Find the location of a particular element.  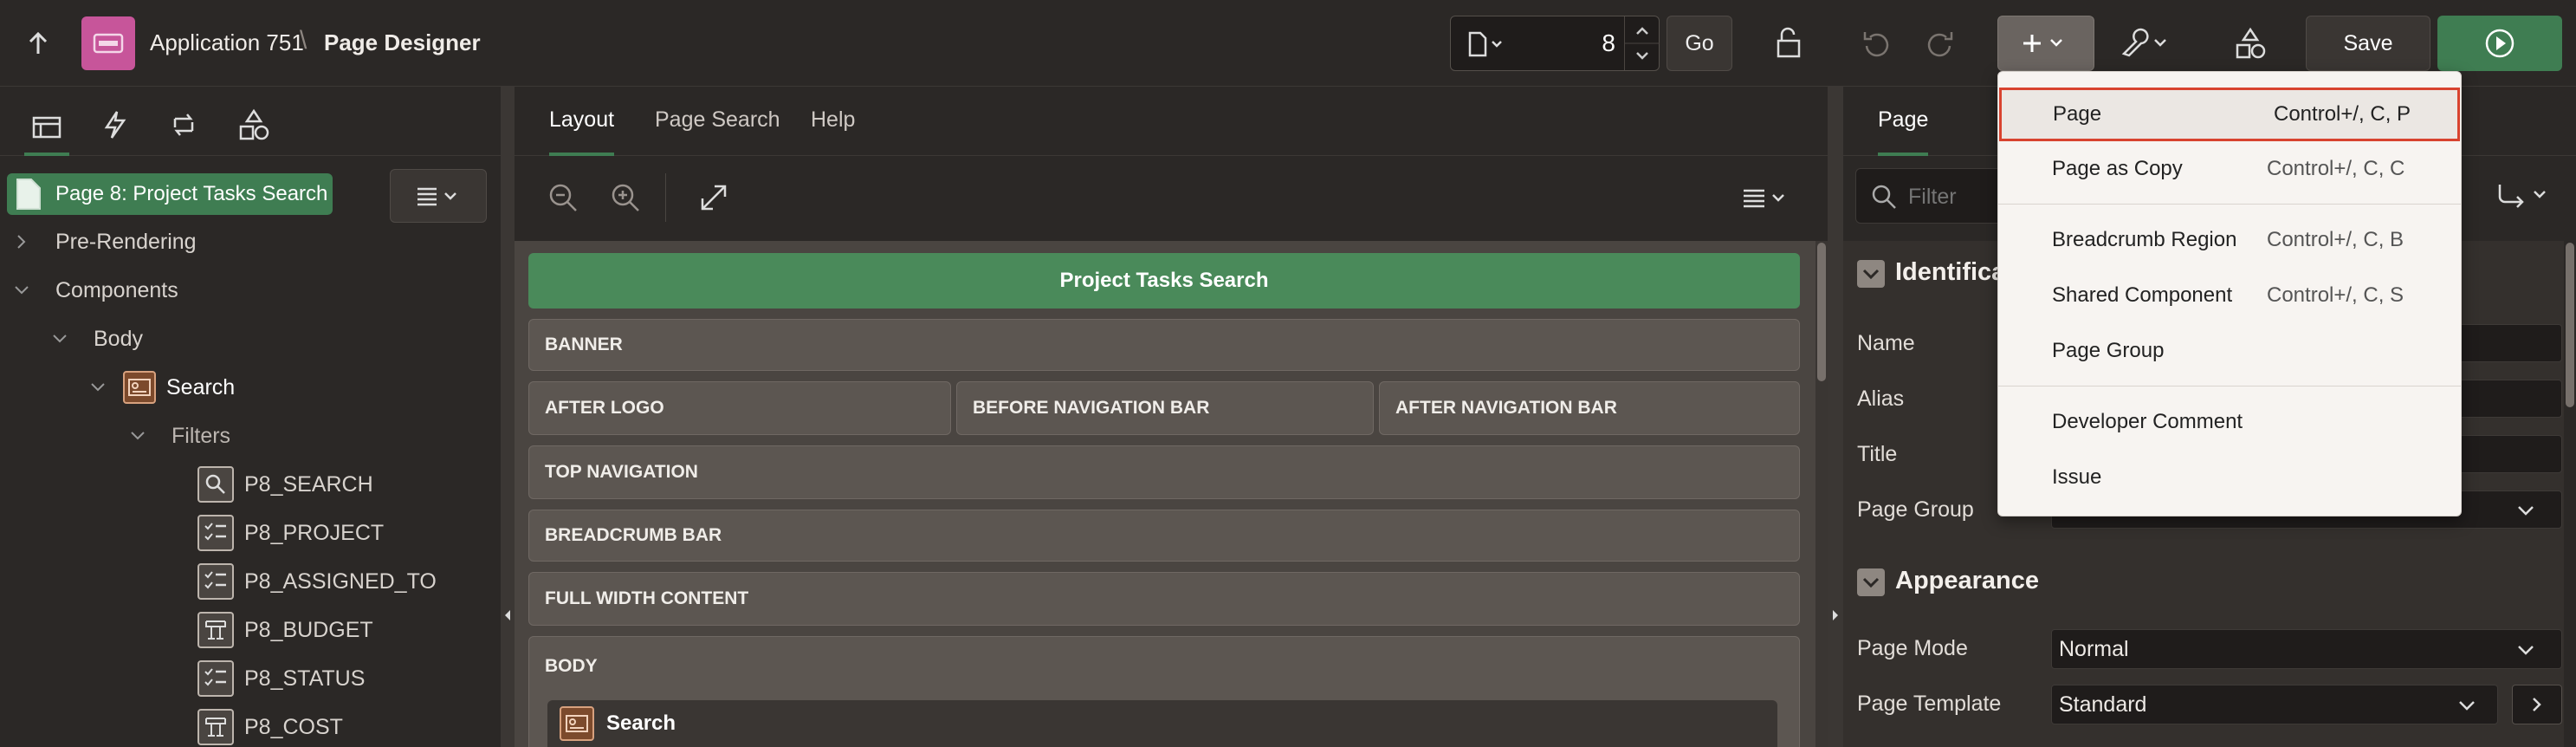

tab-layout: Layout is located at coordinates (582, 131).